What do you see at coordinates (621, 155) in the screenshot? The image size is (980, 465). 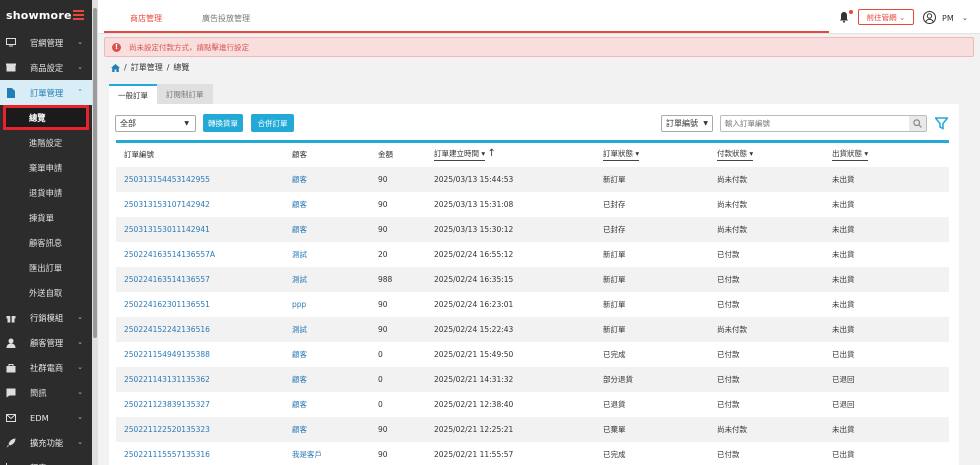 I see `order-status-filter: 訂單狀態 ▾` at bounding box center [621, 155].